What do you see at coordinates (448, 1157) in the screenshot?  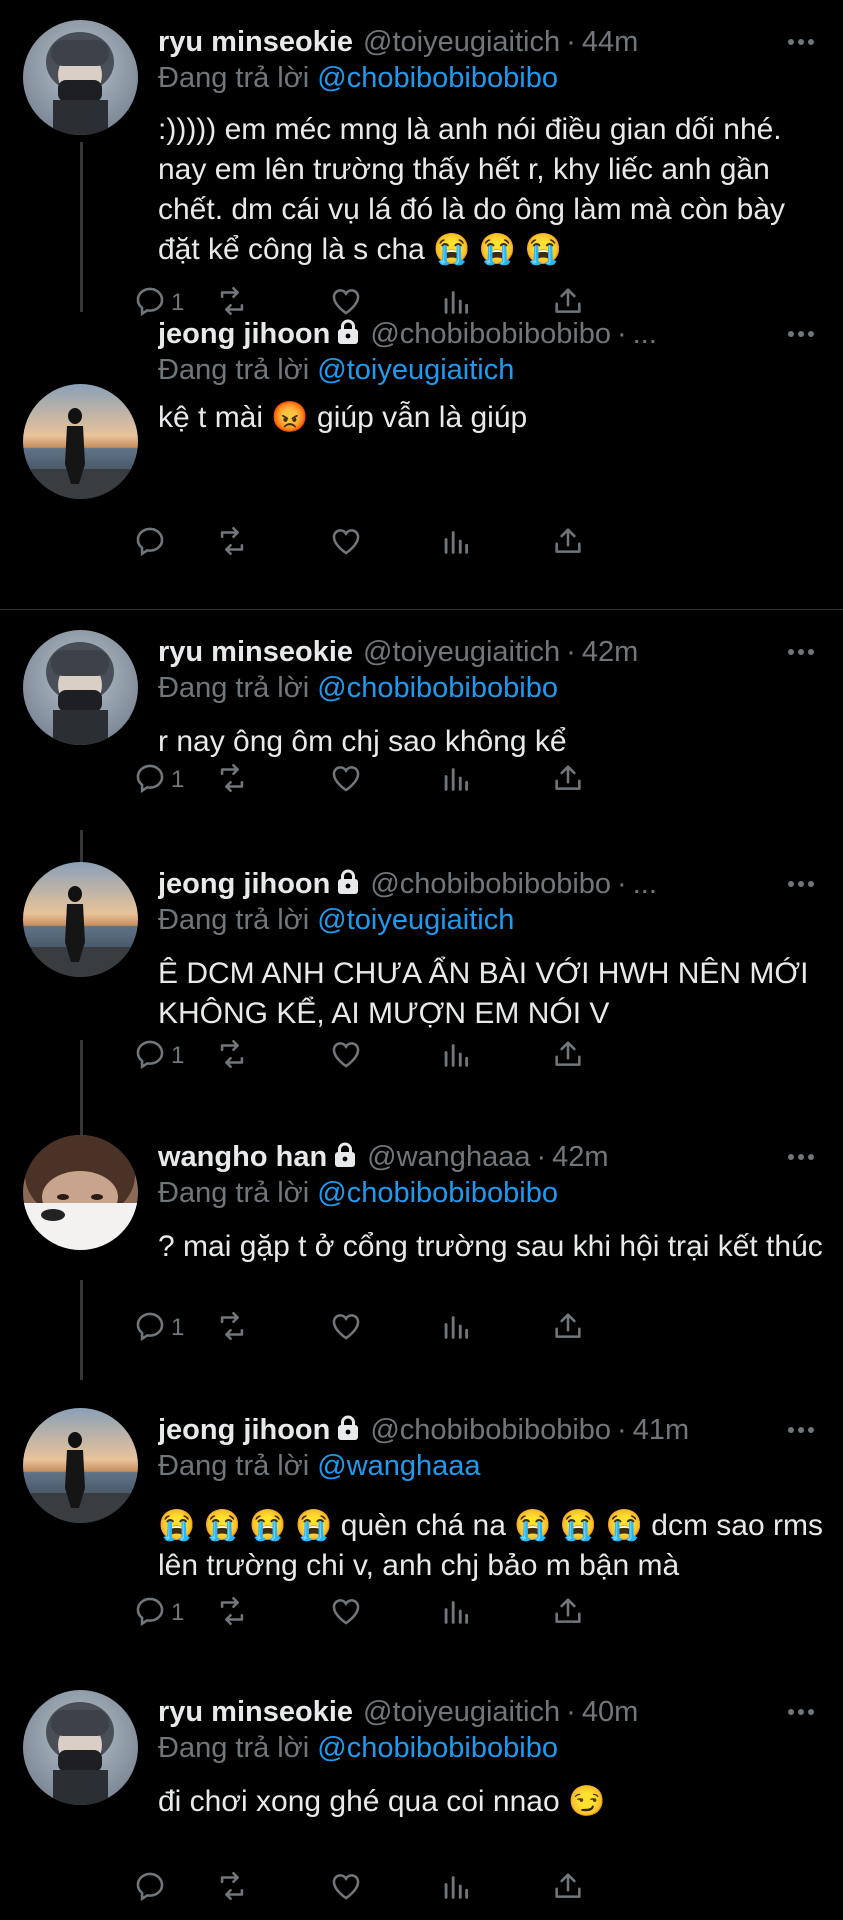 I see `user-handle: @wanghaaa` at bounding box center [448, 1157].